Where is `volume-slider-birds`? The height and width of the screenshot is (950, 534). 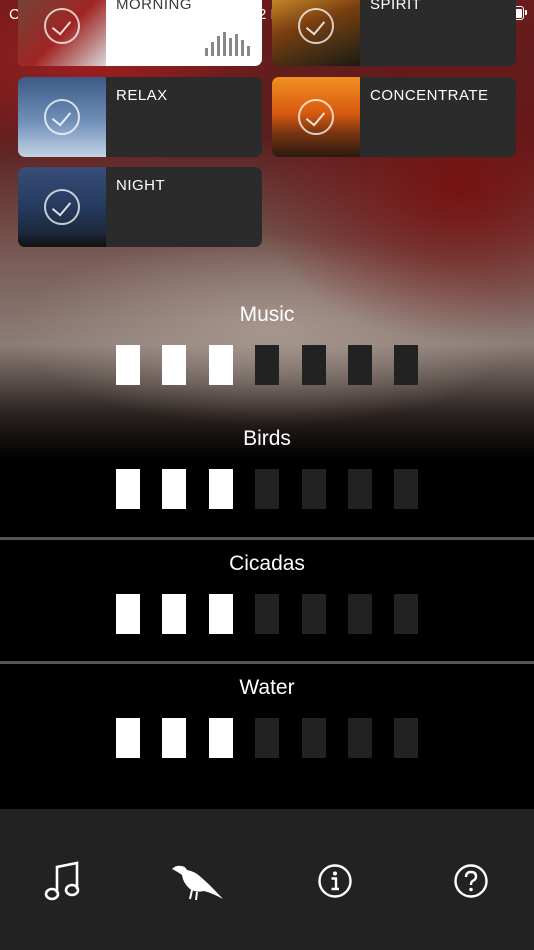
volume-slider-birds is located at coordinates (267, 489).